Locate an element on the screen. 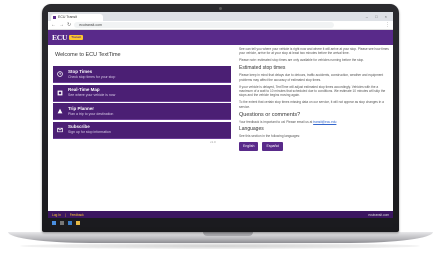  subscribe-icon is located at coordinates (60, 130).